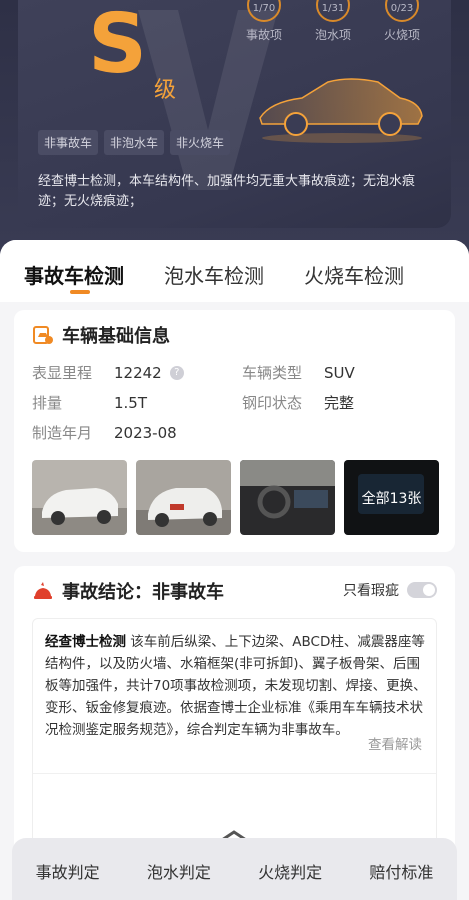 The image size is (469, 900). Describe the element at coordinates (290, 869) in the screenshot. I see `nav-fire-judgement: 火烧判定` at that location.